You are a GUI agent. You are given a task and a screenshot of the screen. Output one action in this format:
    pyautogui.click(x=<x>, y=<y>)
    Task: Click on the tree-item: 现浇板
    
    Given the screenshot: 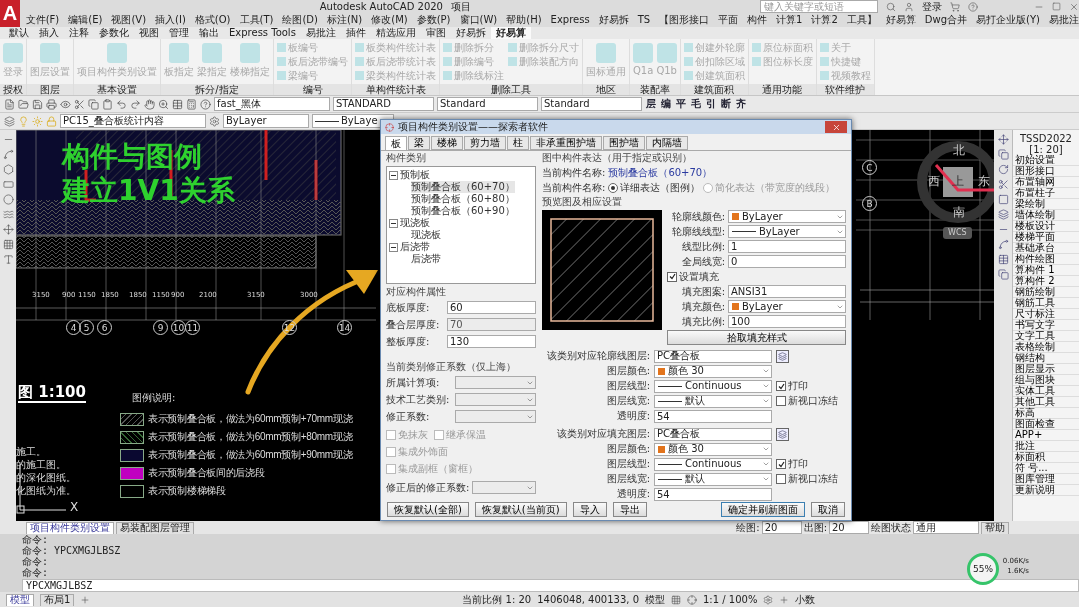 What is the action you would take?
    pyautogui.click(x=461, y=223)
    